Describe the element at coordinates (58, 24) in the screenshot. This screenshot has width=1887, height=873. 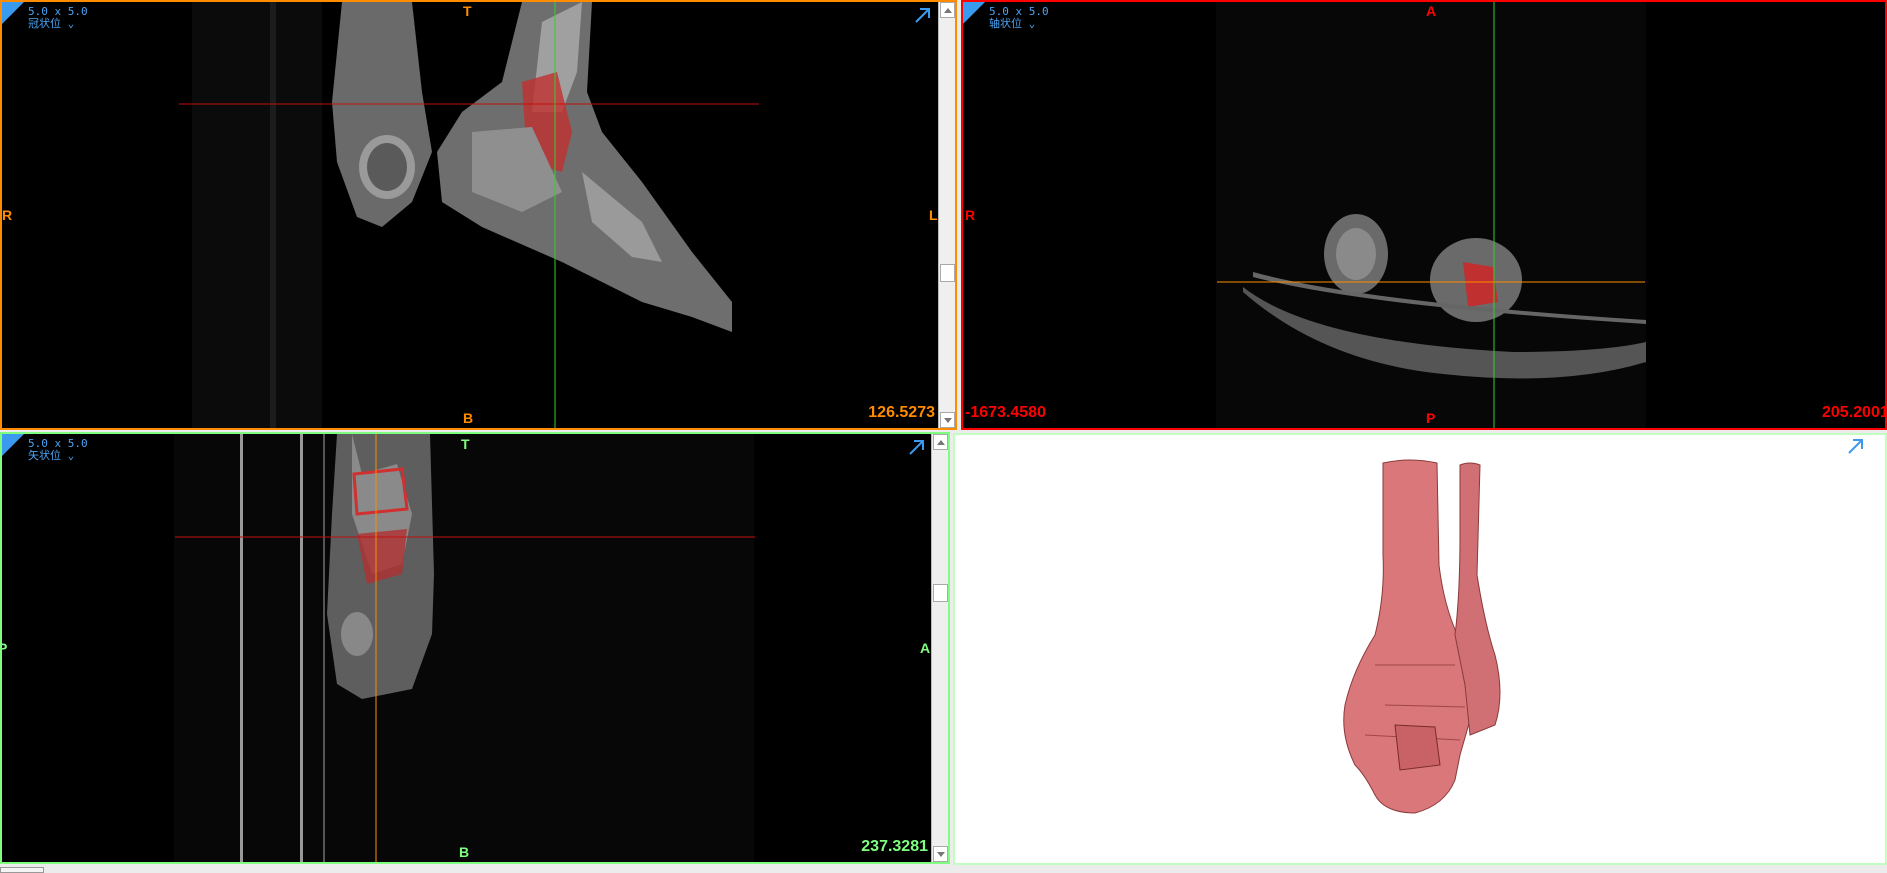
I see `plane-selector: 冠状位 ⌄` at that location.